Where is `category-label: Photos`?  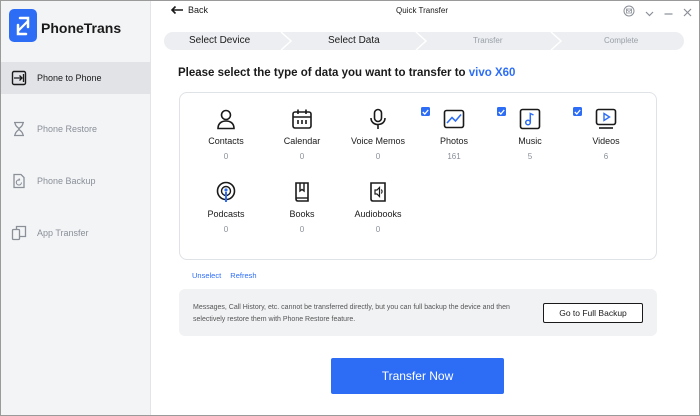
category-label: Photos is located at coordinates (454, 141).